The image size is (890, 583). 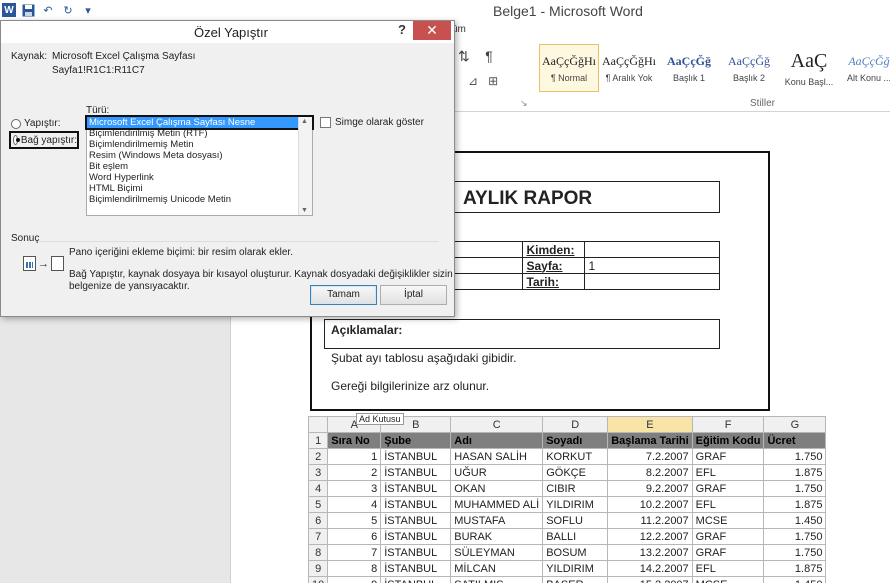 I want to click on row-number: 10, so click(x=318, y=579).